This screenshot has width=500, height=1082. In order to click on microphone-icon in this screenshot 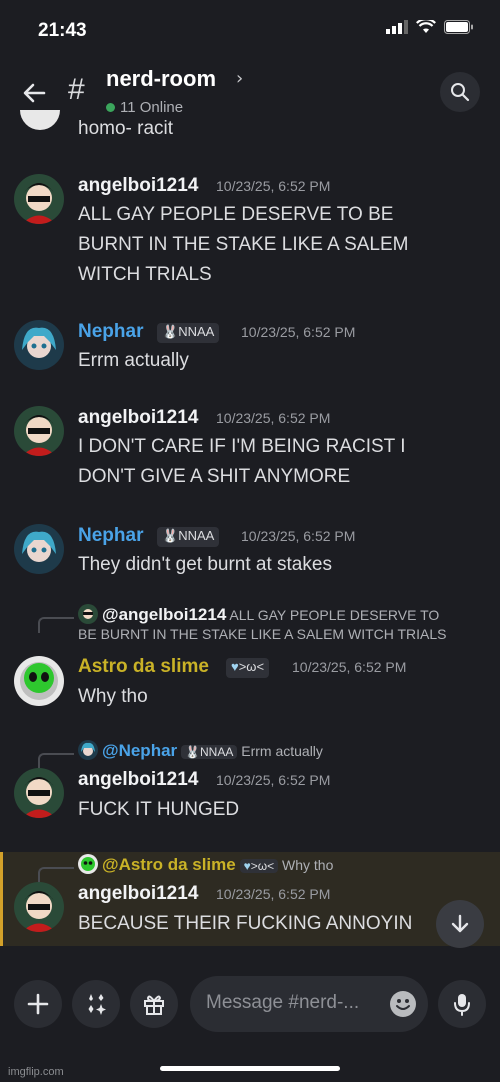, I will do `click(462, 1005)`.